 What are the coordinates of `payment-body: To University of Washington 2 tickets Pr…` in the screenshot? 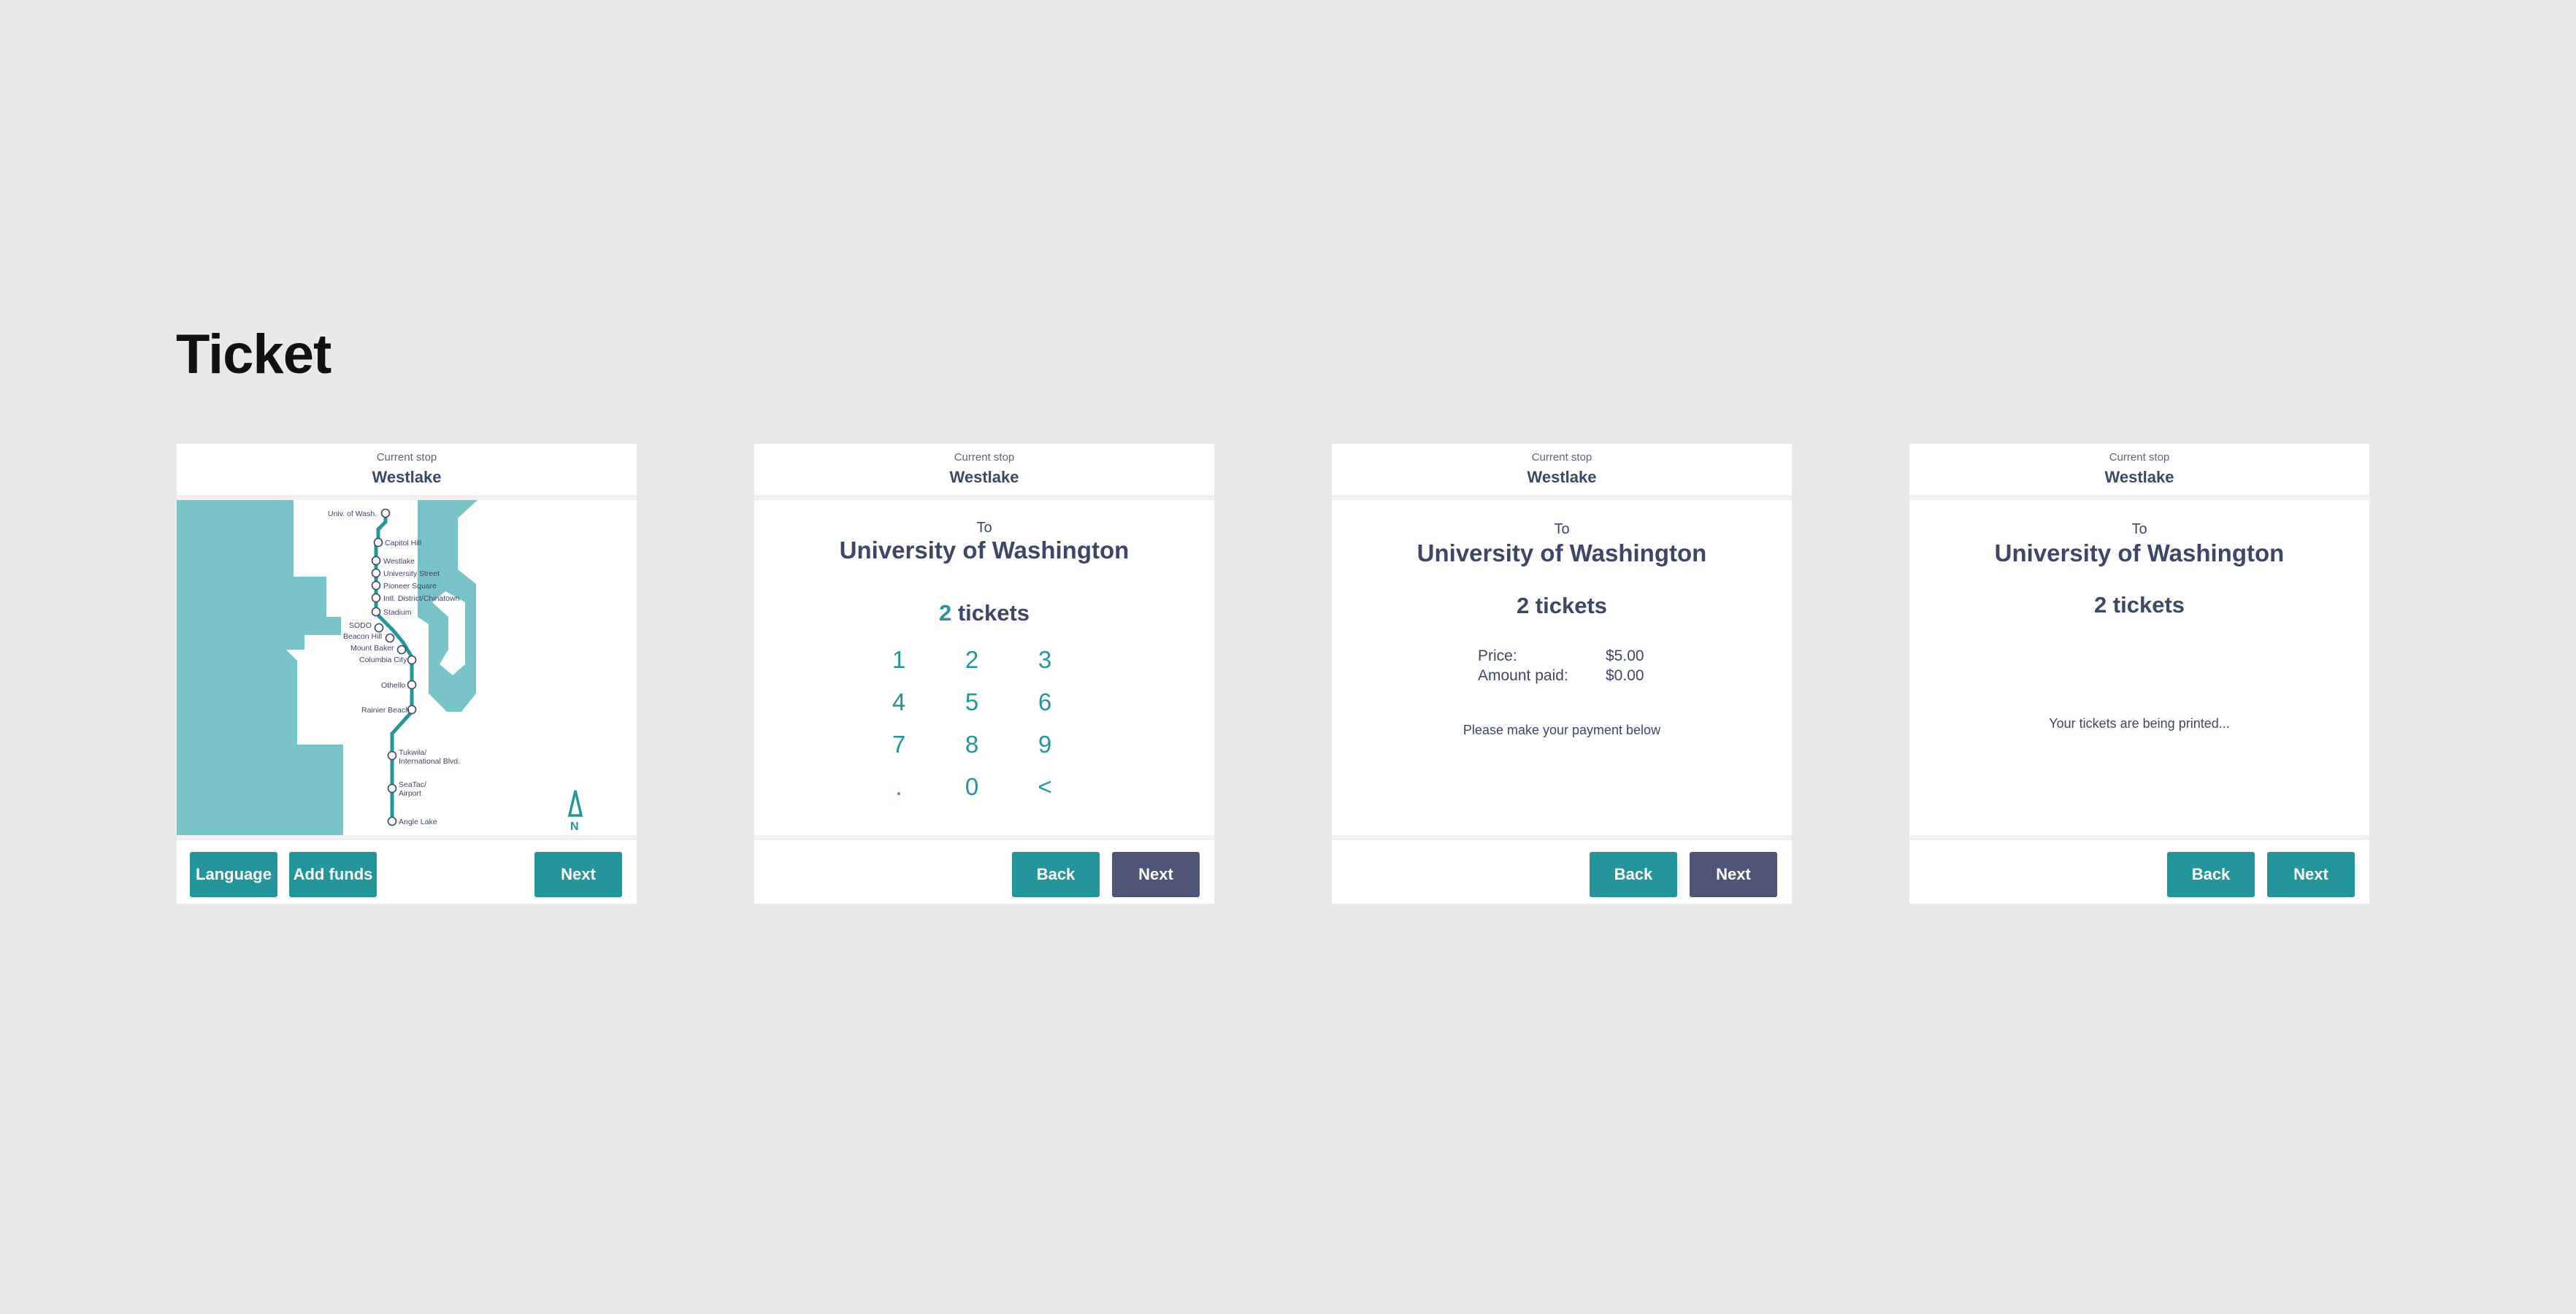 It's located at (1562, 670).